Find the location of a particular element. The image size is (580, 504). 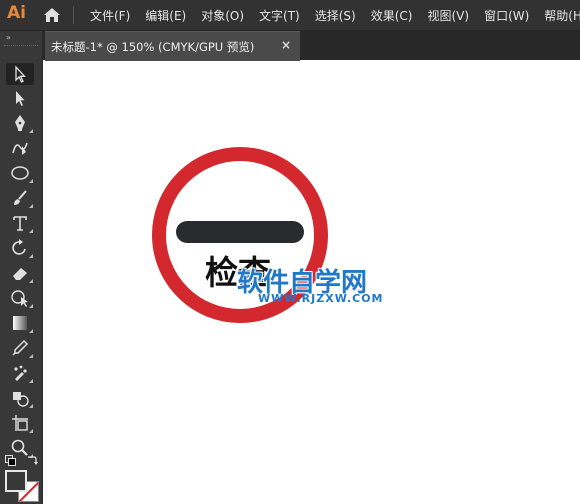

document-tab-title: 未标题-1* @ 150% (CMYK/GPU 预览) is located at coordinates (153, 47).